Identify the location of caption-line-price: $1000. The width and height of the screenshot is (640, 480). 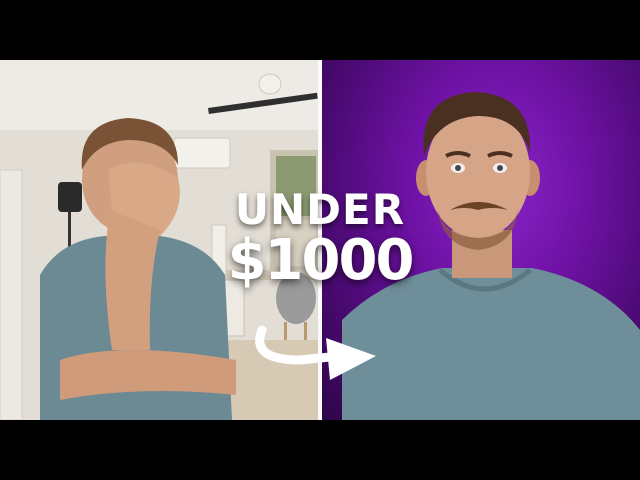
(321, 260).